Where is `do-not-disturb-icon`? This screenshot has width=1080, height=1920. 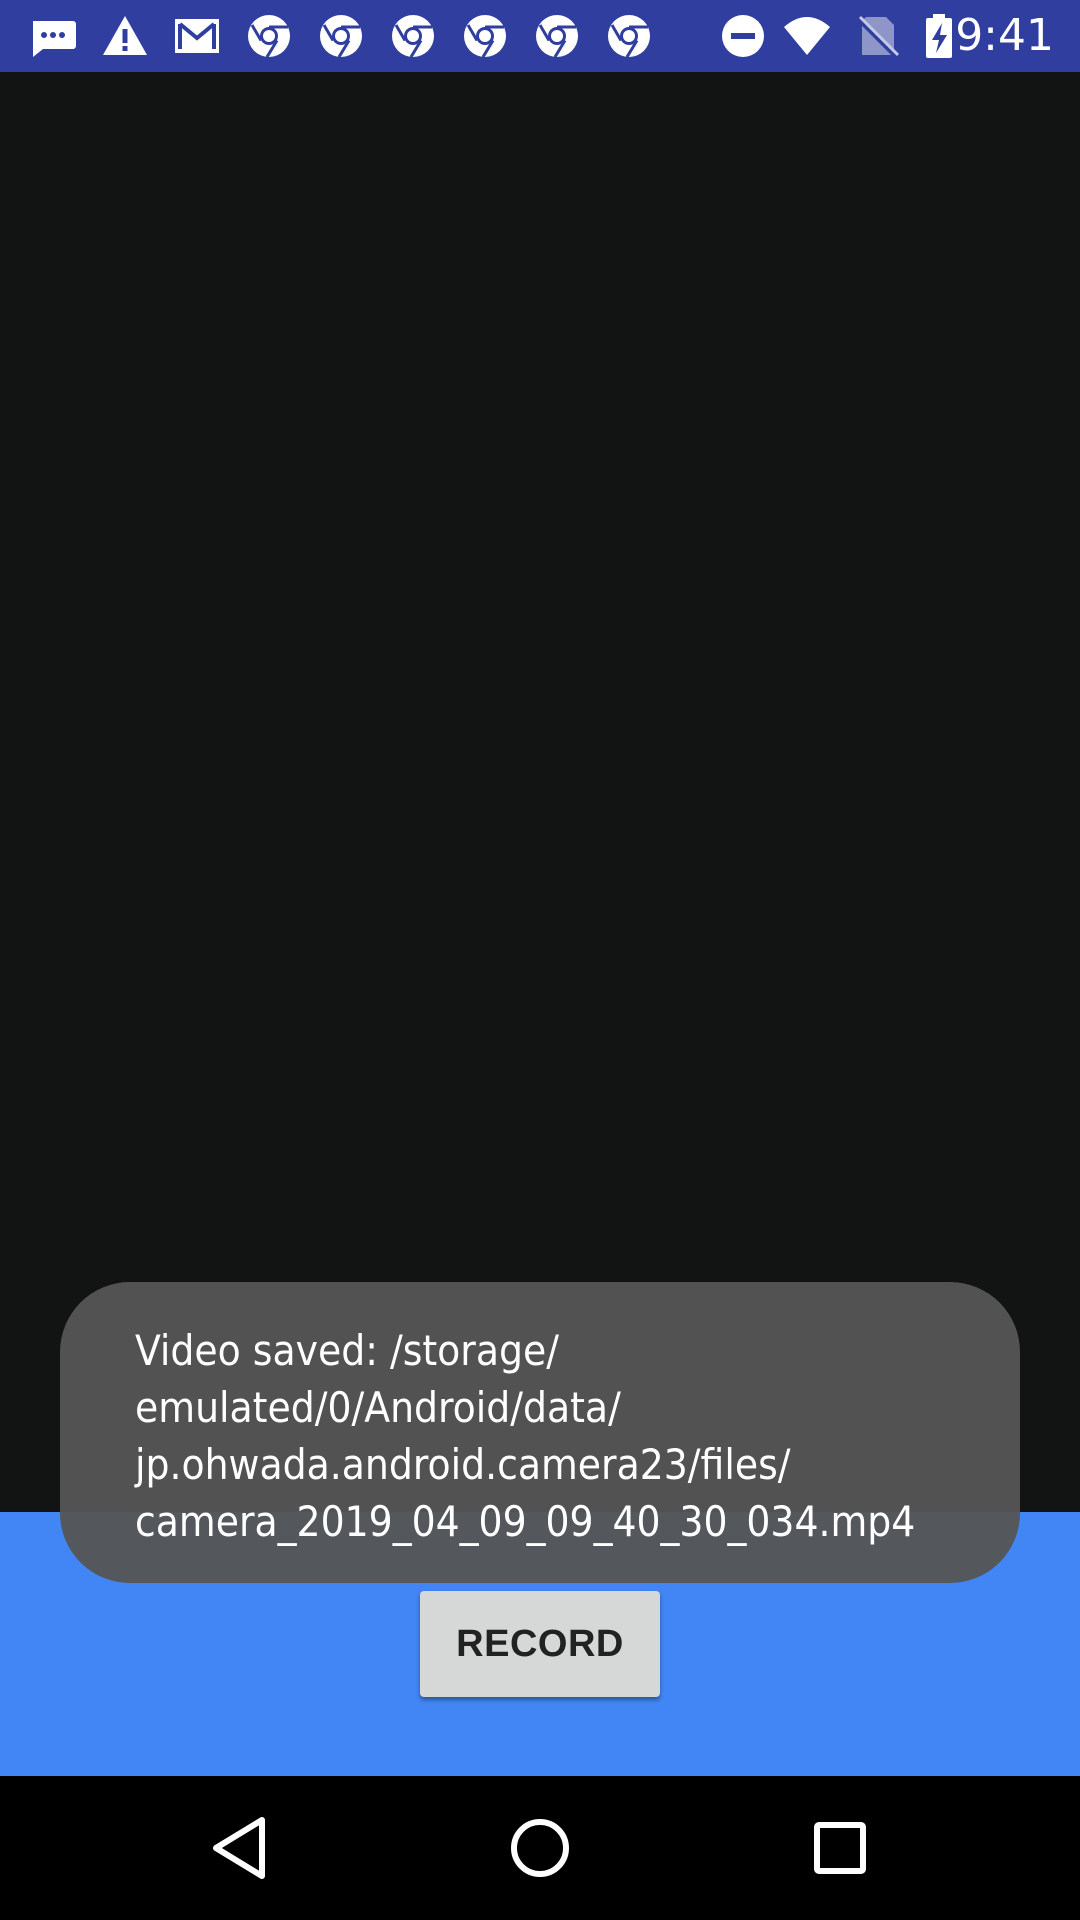
do-not-disturb-icon is located at coordinates (743, 36).